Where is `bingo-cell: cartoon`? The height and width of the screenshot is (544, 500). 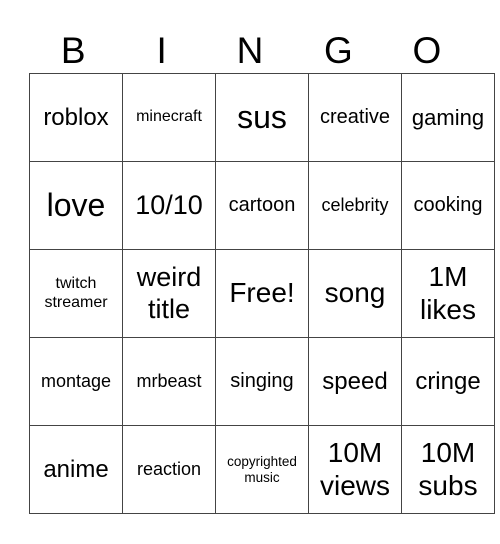
bingo-cell: cartoon is located at coordinates (262, 205).